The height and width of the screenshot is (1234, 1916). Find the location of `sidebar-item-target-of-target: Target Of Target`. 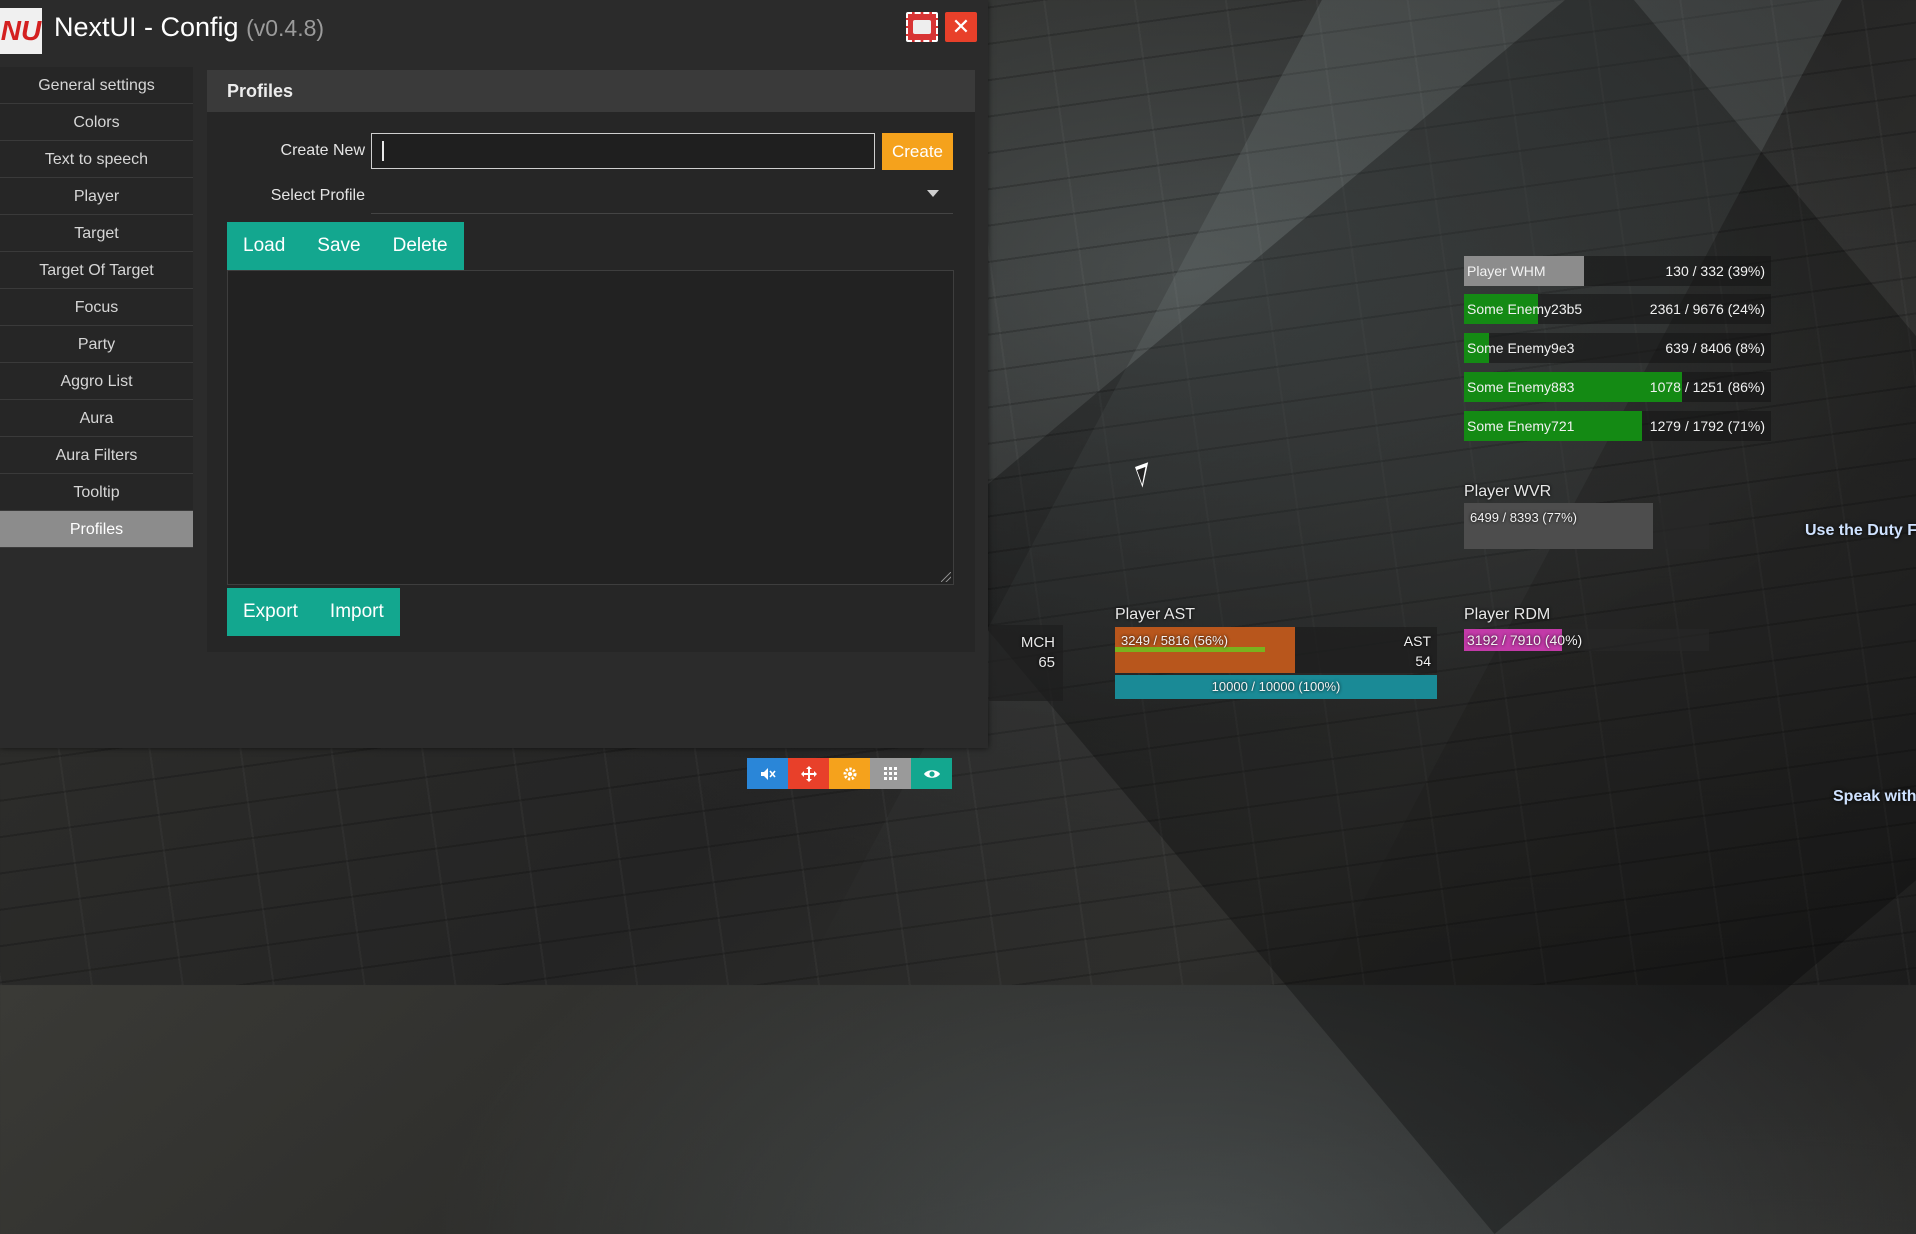

sidebar-item-target-of-target: Target Of Target is located at coordinates (96, 270).